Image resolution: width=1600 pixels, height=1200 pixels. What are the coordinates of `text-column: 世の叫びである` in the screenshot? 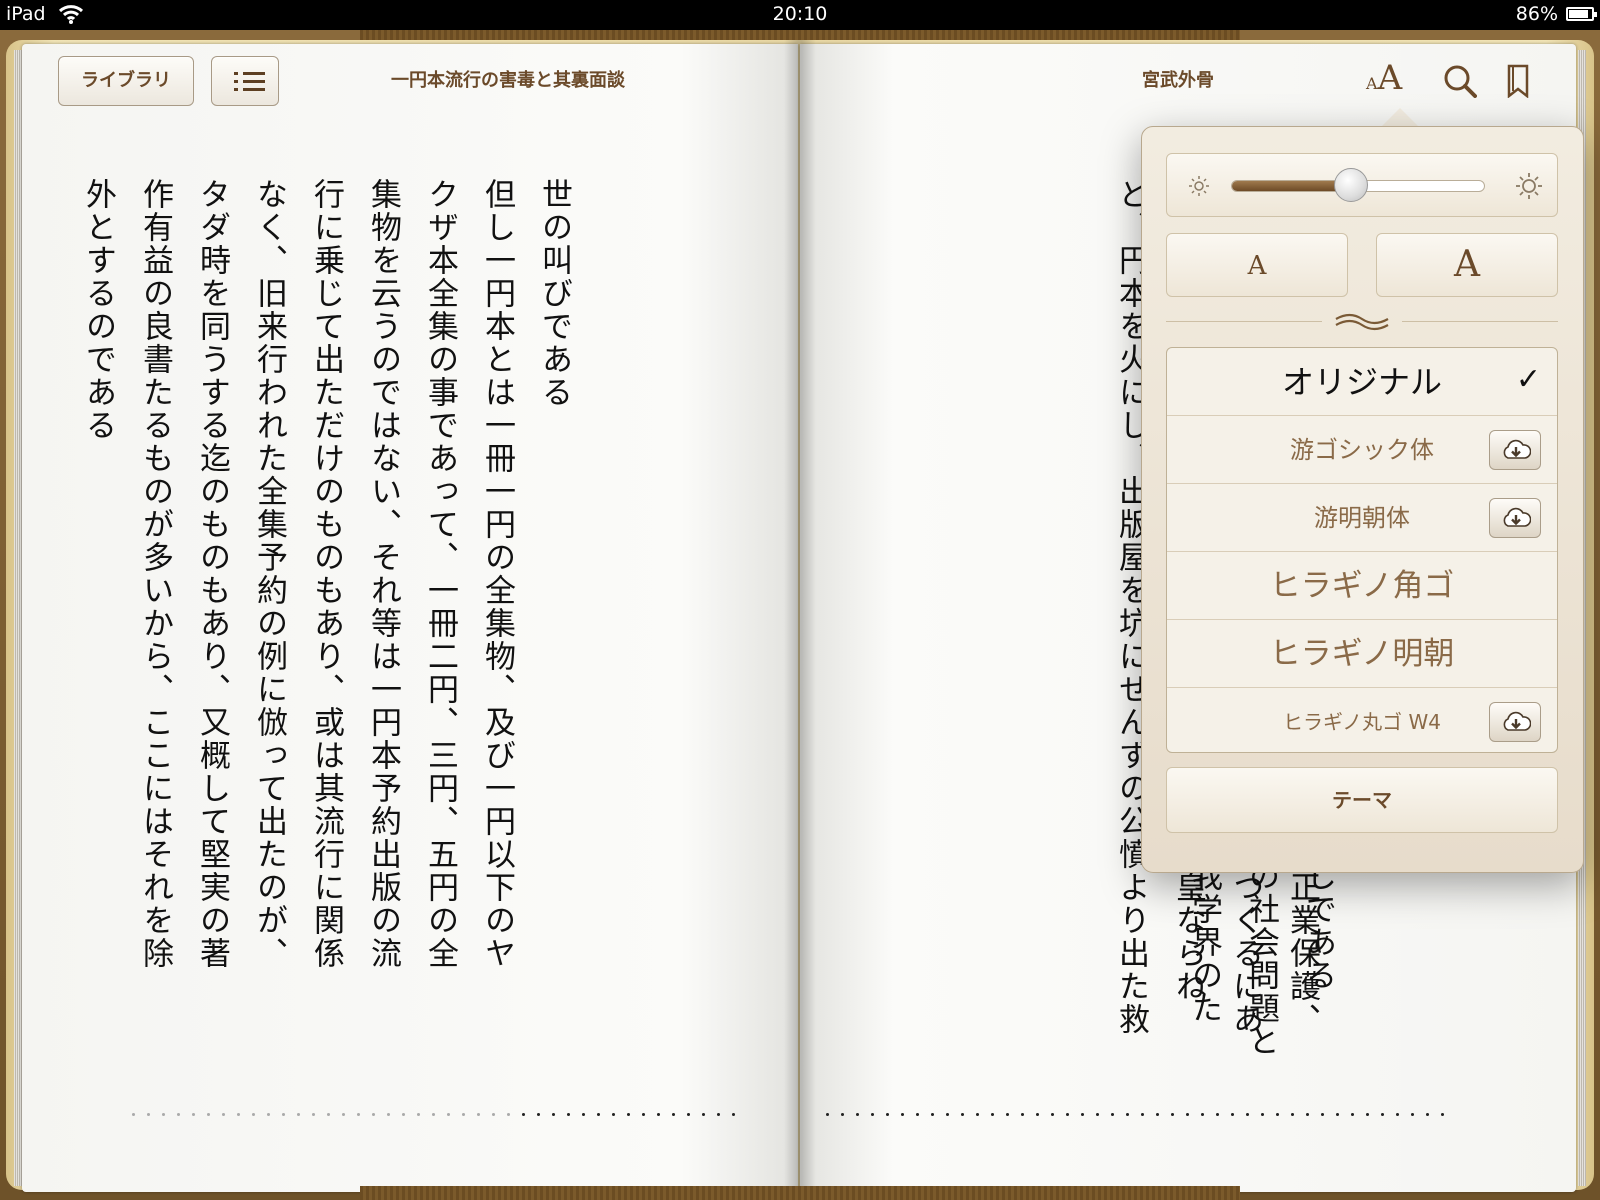 It's located at (554, 293).